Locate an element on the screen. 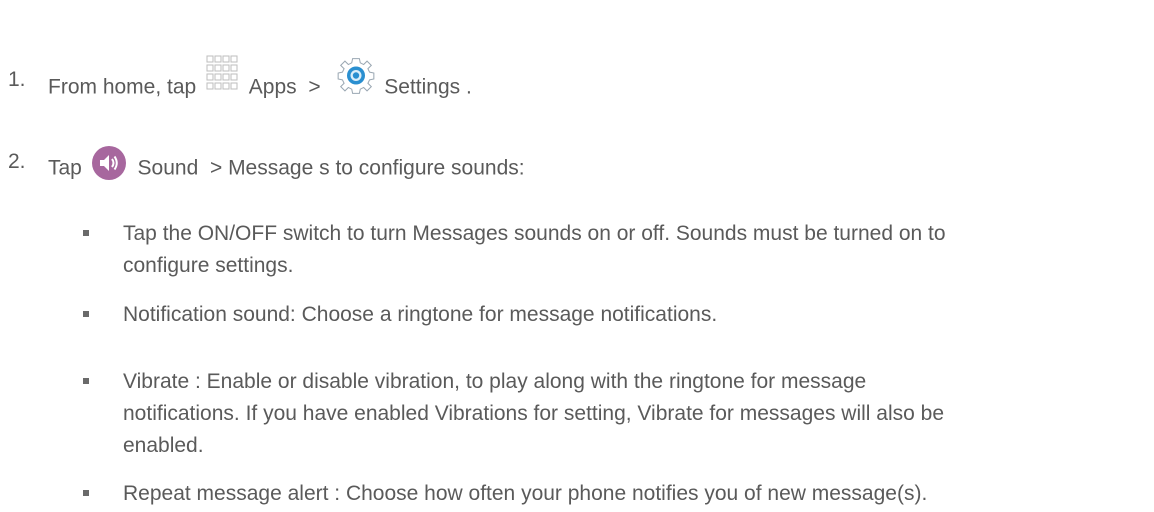 The height and width of the screenshot is (512, 1154). apps-grid-icon is located at coordinates (223, 74).